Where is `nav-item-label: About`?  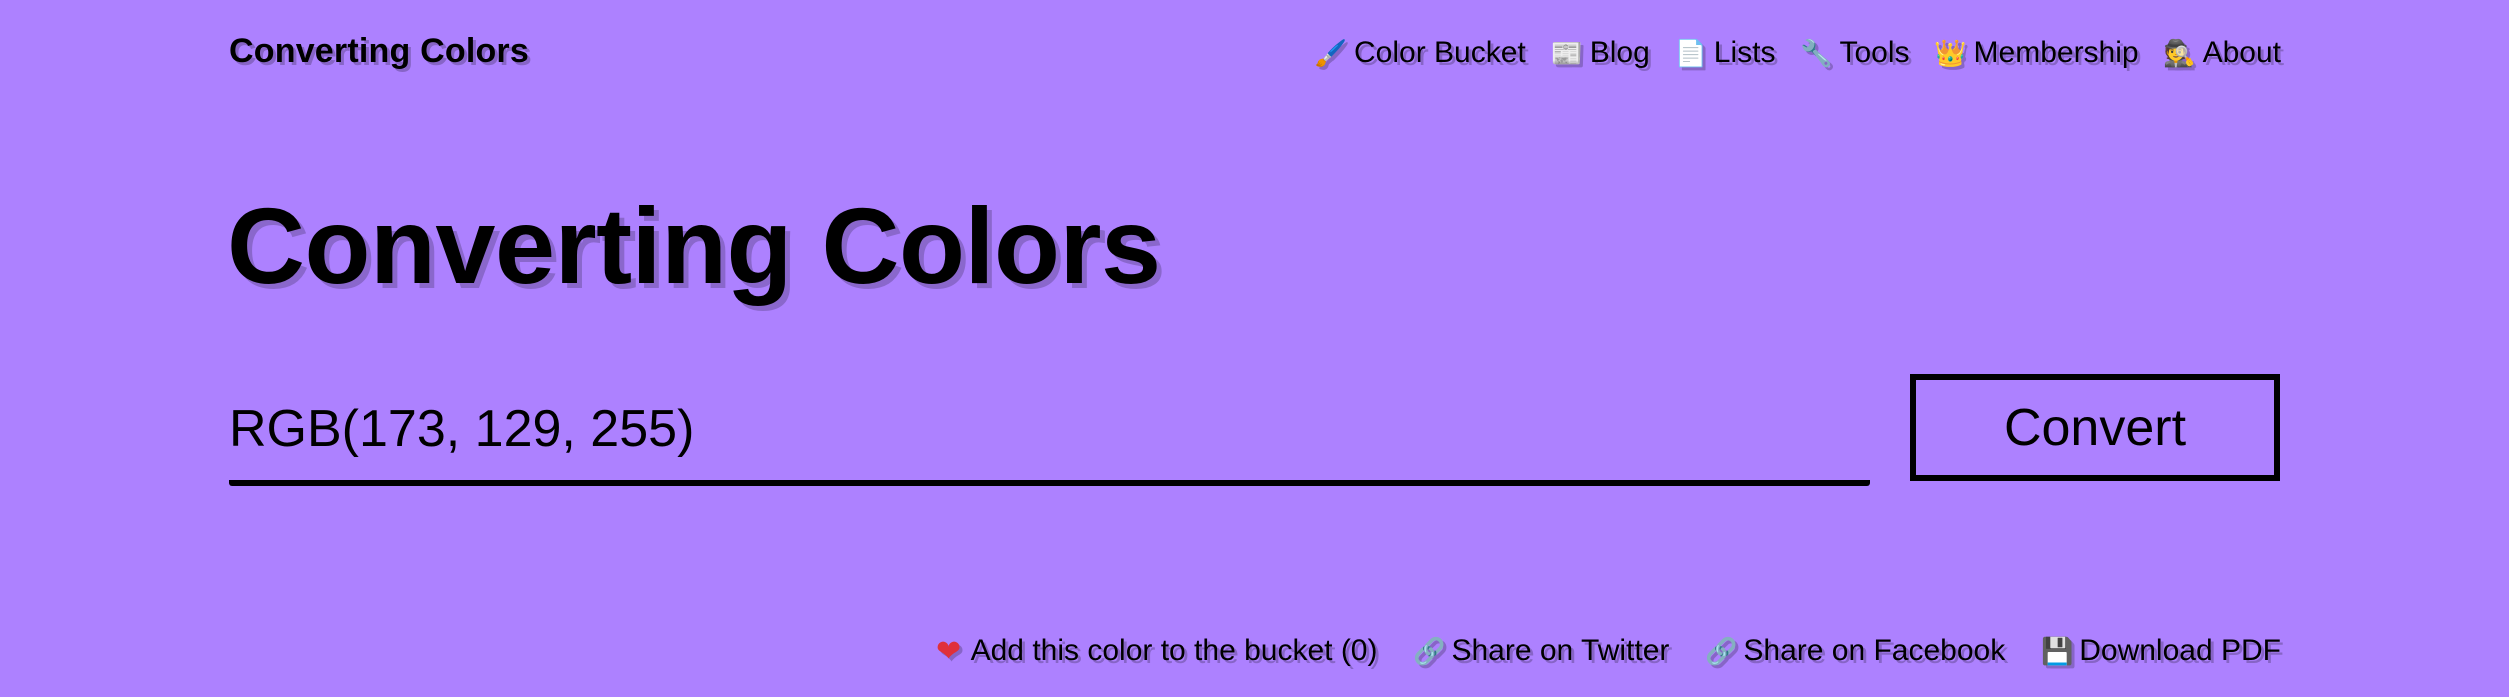 nav-item-label: About is located at coordinates (2241, 52).